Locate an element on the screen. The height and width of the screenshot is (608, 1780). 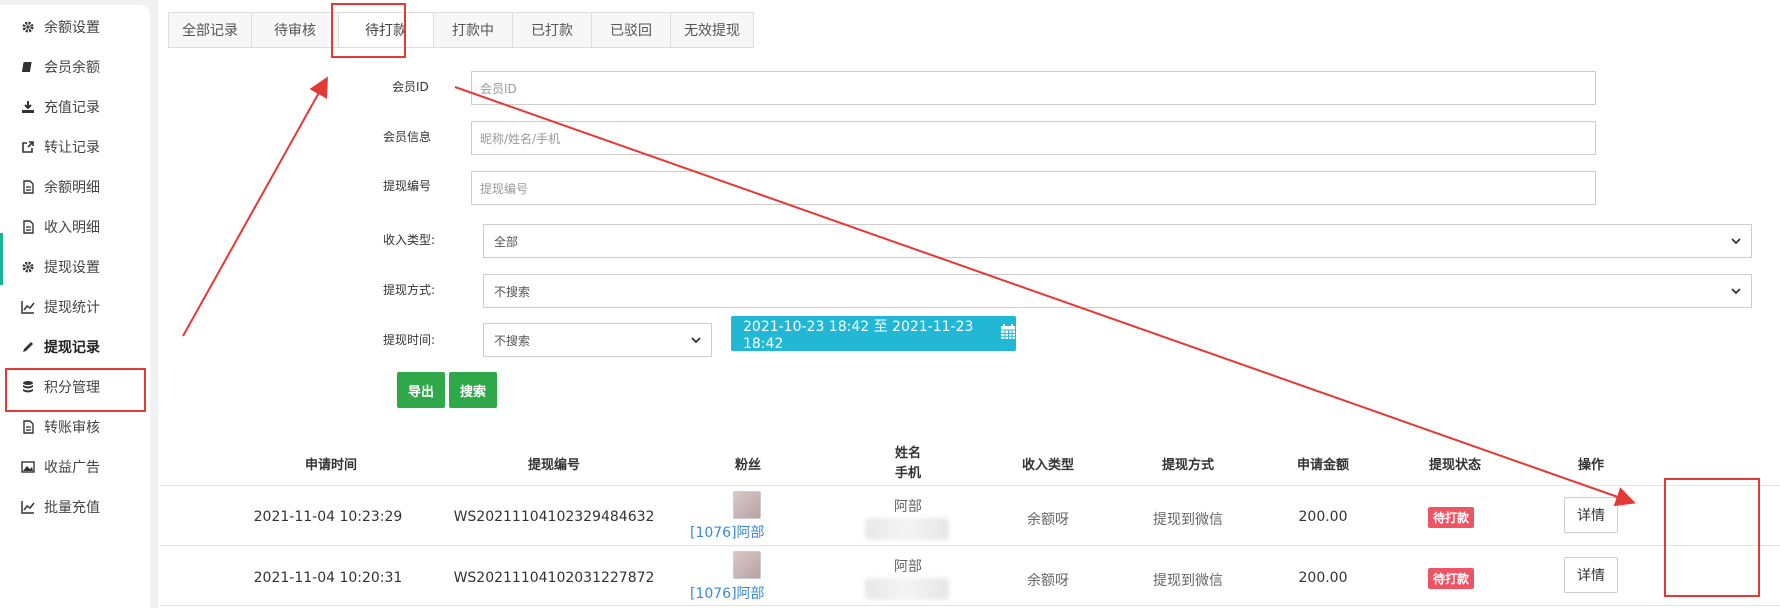
th-status: 提现状态 is located at coordinates (1454, 465).